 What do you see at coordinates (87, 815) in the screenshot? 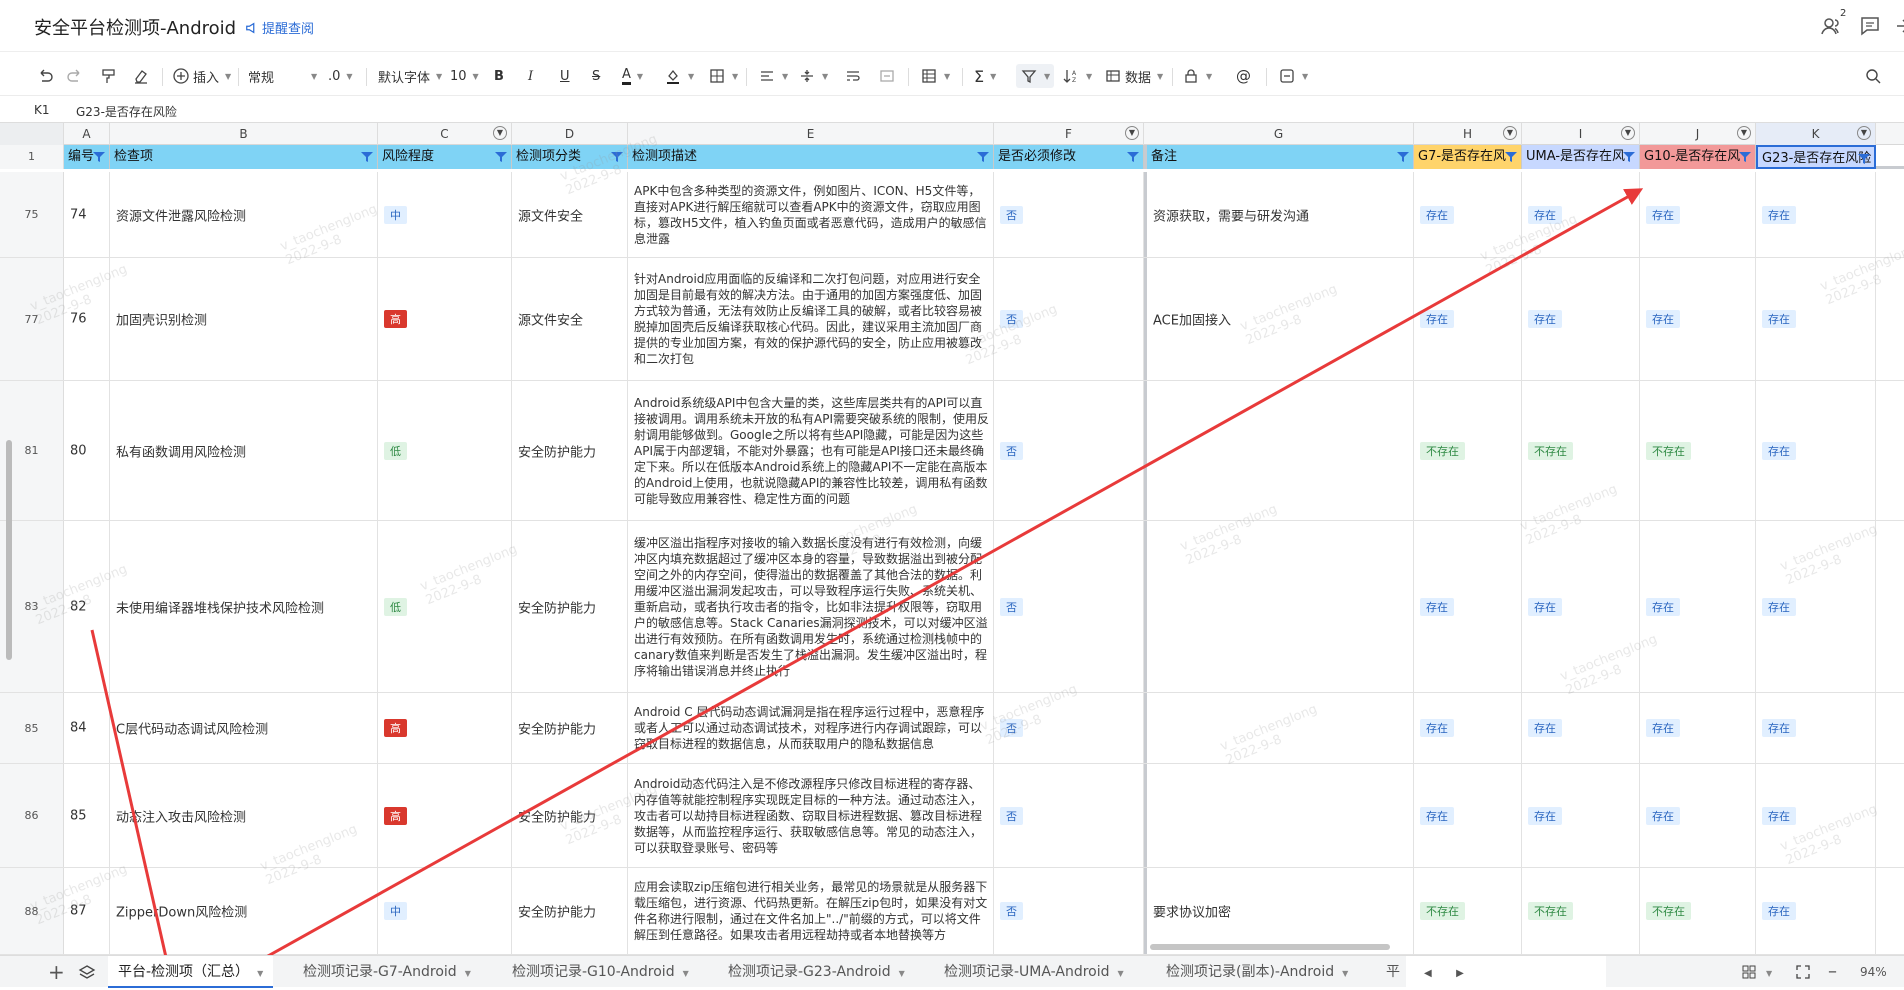
I see `cell-id: 85` at bounding box center [87, 815].